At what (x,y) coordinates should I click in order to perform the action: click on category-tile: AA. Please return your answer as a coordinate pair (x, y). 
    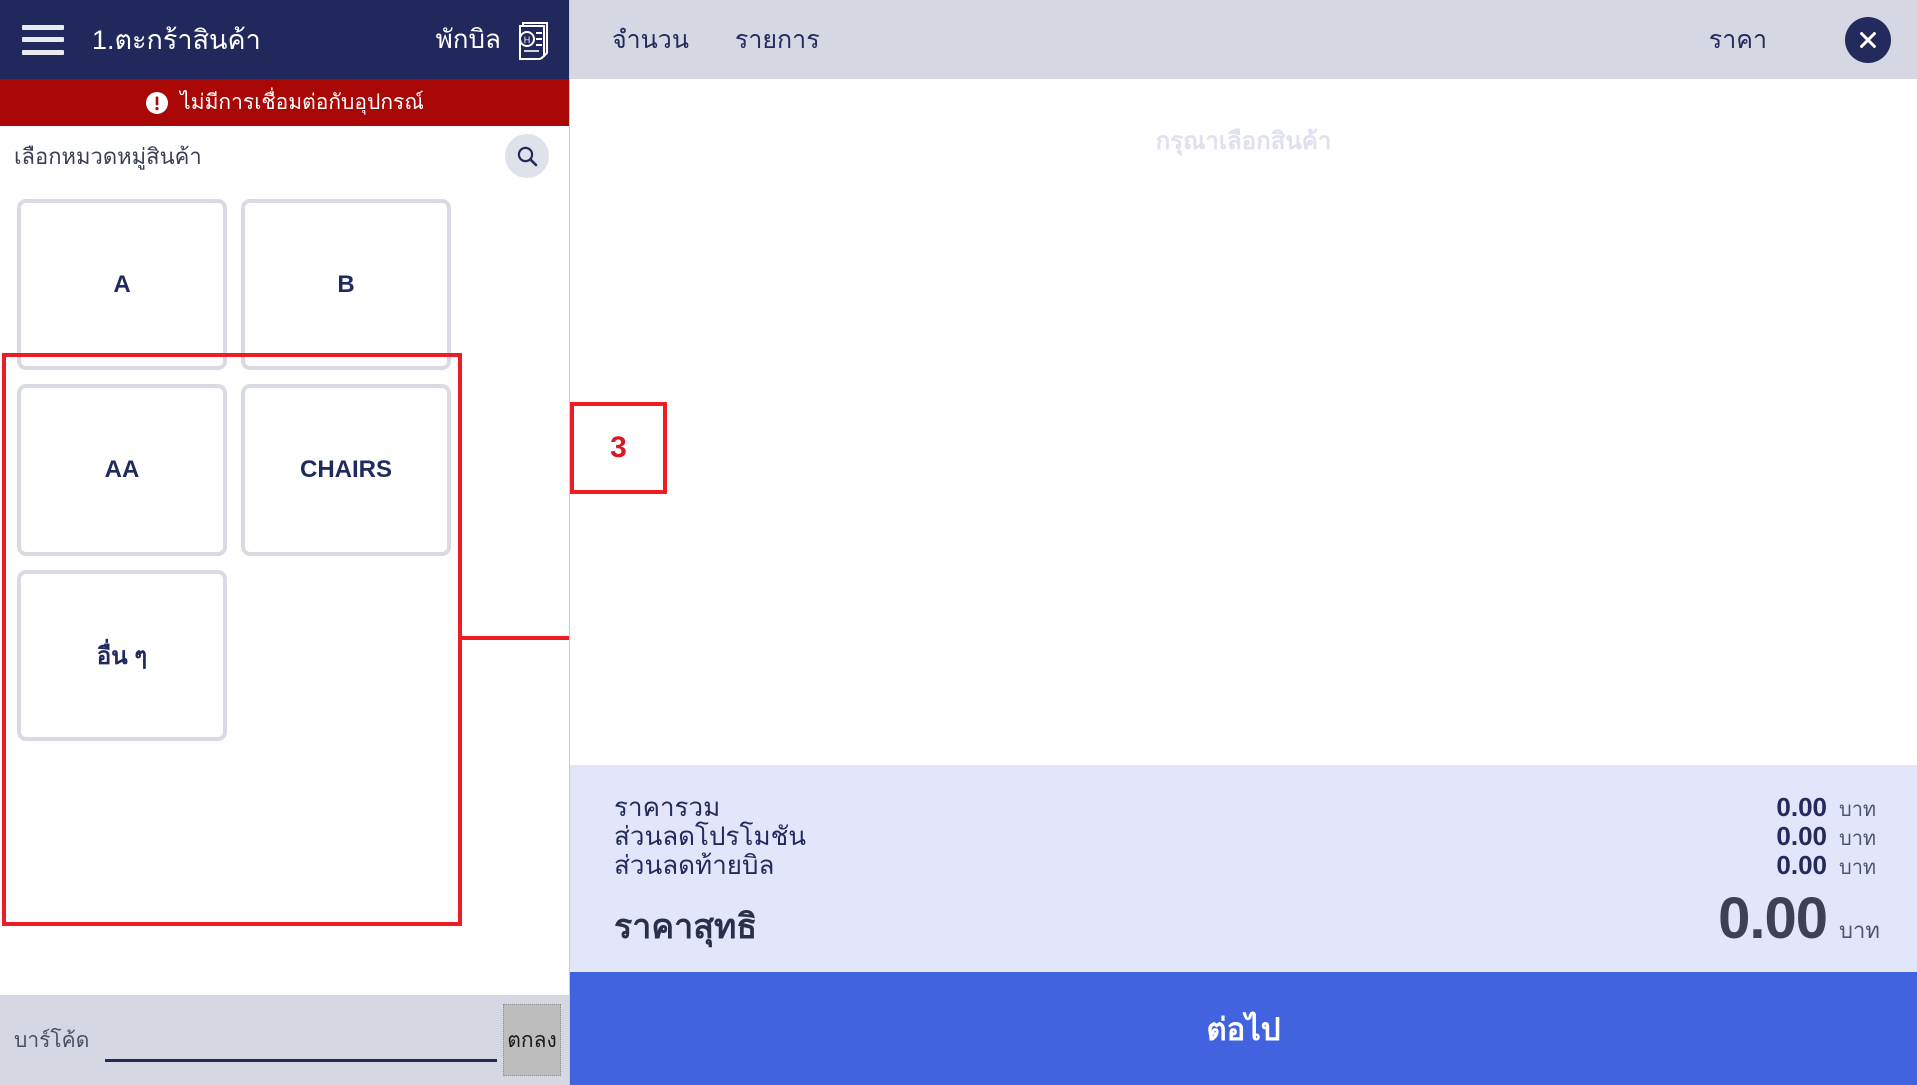
    Looking at the image, I should click on (122, 470).